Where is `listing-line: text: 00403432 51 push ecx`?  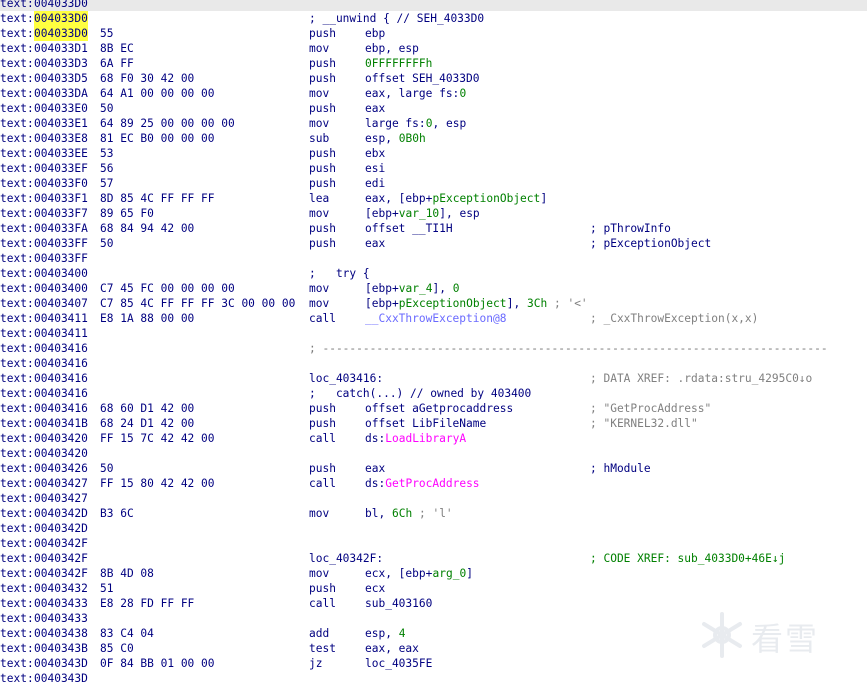 listing-line: text: 00403432 51 push ecx is located at coordinates (433, 588).